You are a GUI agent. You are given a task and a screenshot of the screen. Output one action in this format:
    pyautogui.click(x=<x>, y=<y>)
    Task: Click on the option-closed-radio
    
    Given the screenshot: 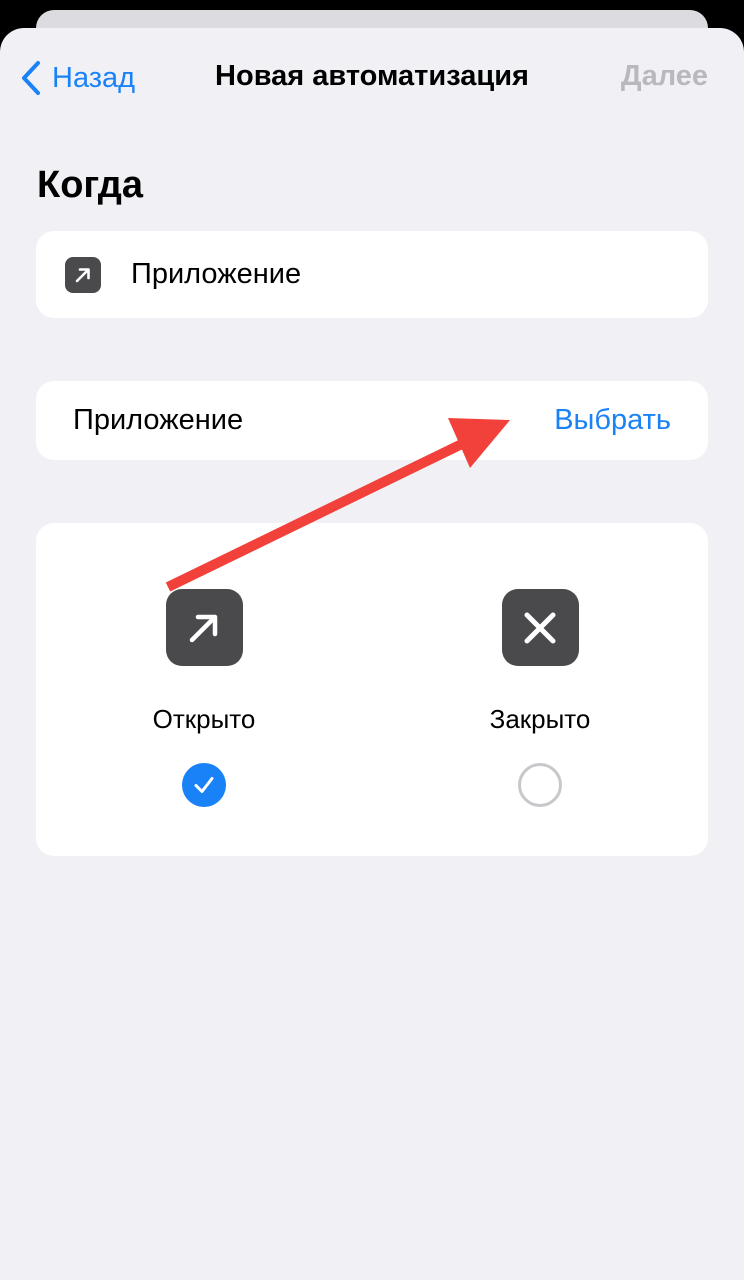 What is the action you would take?
    pyautogui.click(x=540, y=785)
    